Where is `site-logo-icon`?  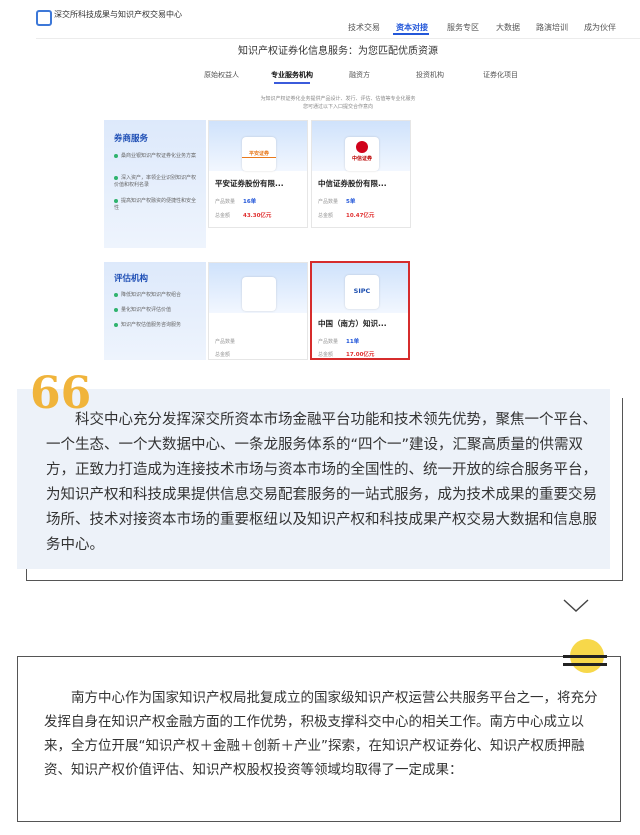 site-logo-icon is located at coordinates (44, 18).